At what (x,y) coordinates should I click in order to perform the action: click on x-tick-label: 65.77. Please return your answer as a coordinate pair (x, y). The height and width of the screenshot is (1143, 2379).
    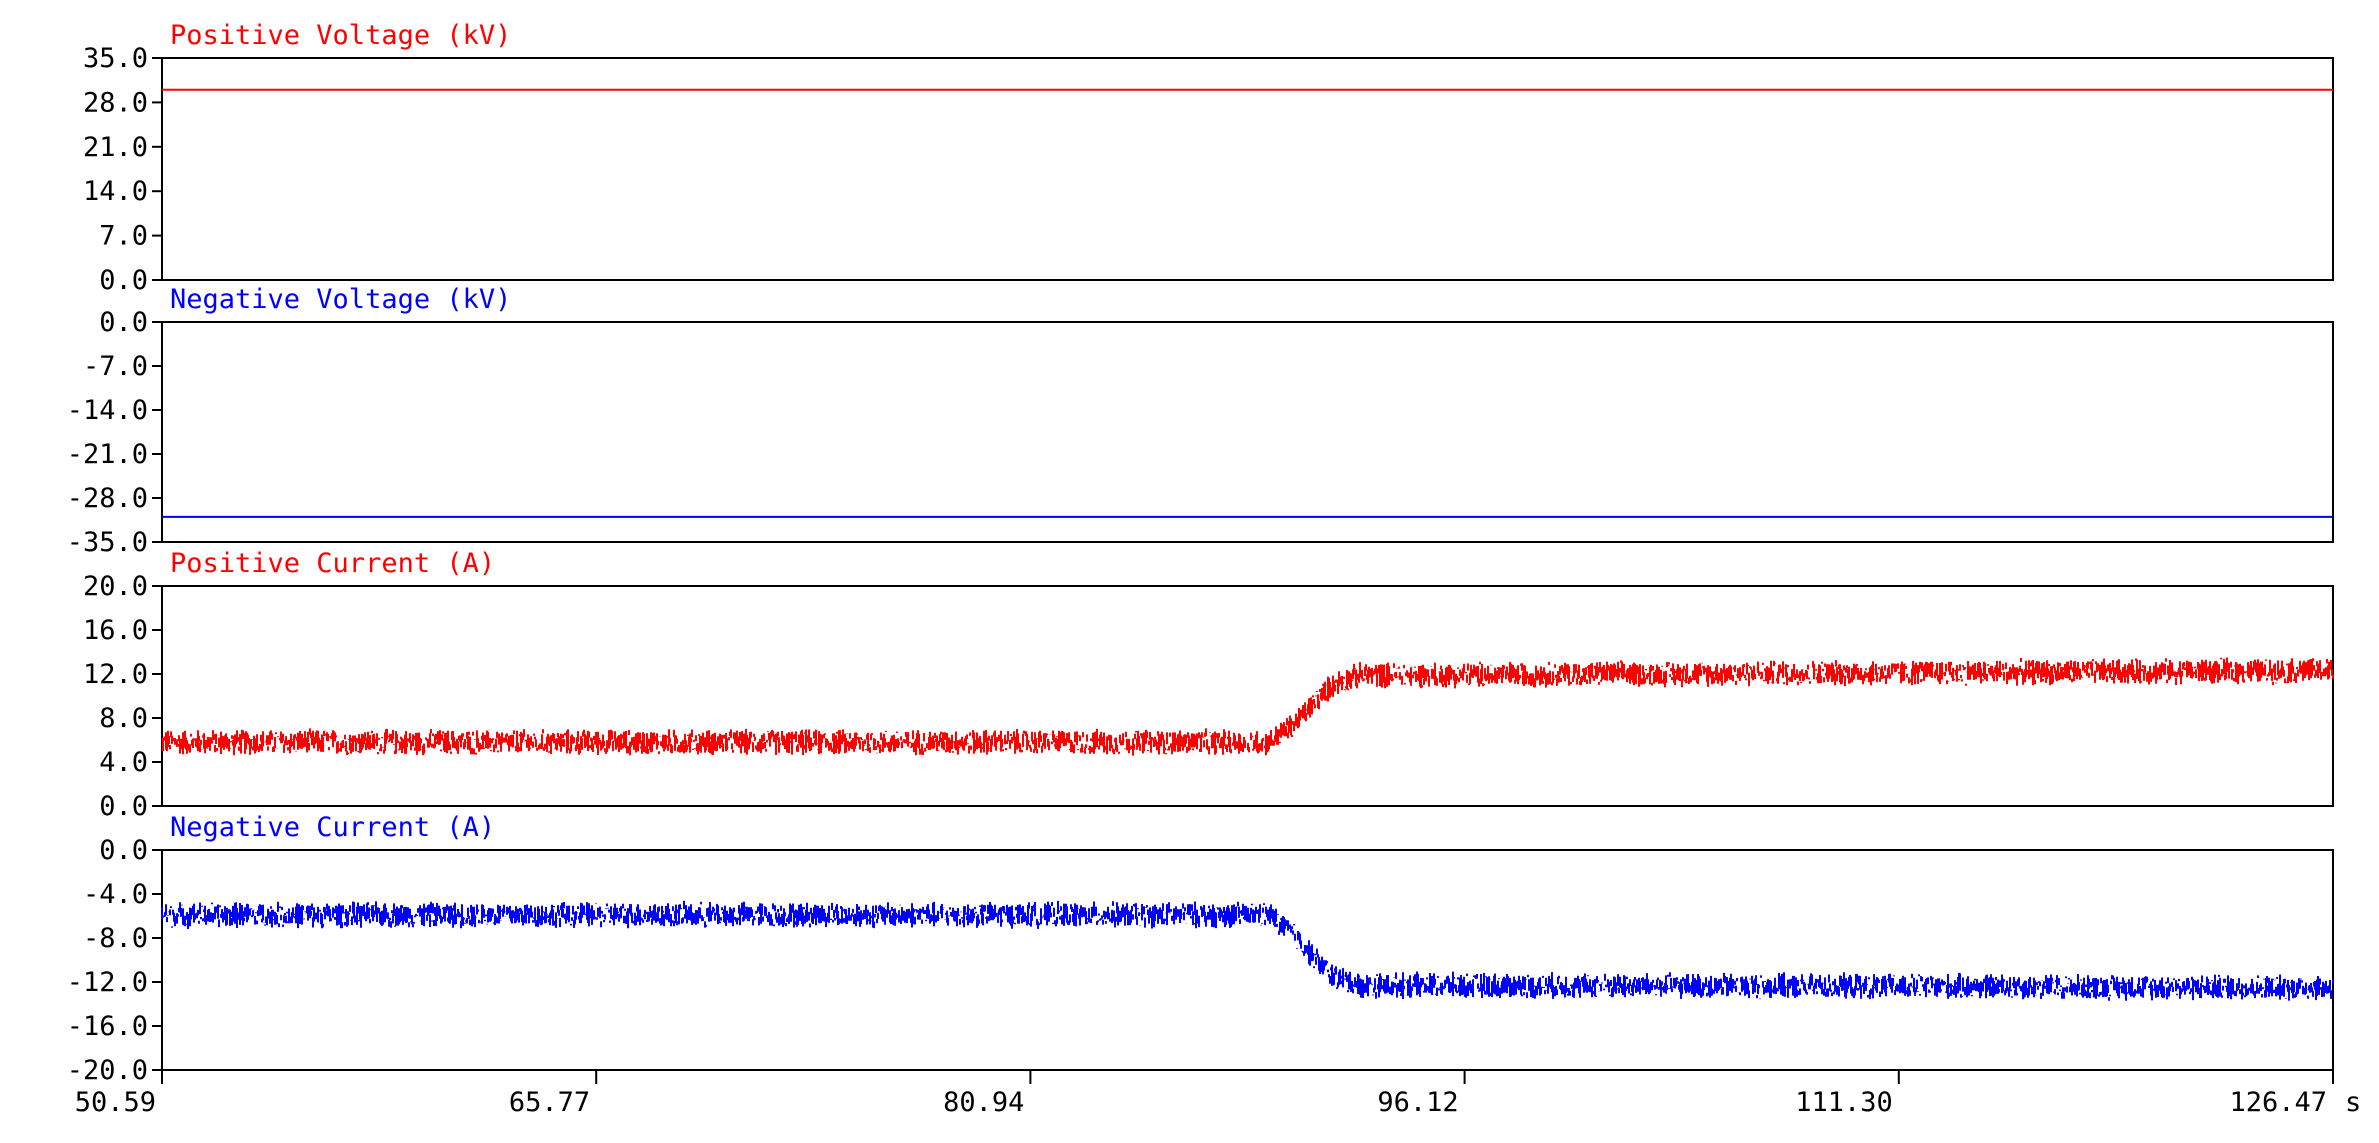
    Looking at the image, I should click on (549, 1102).